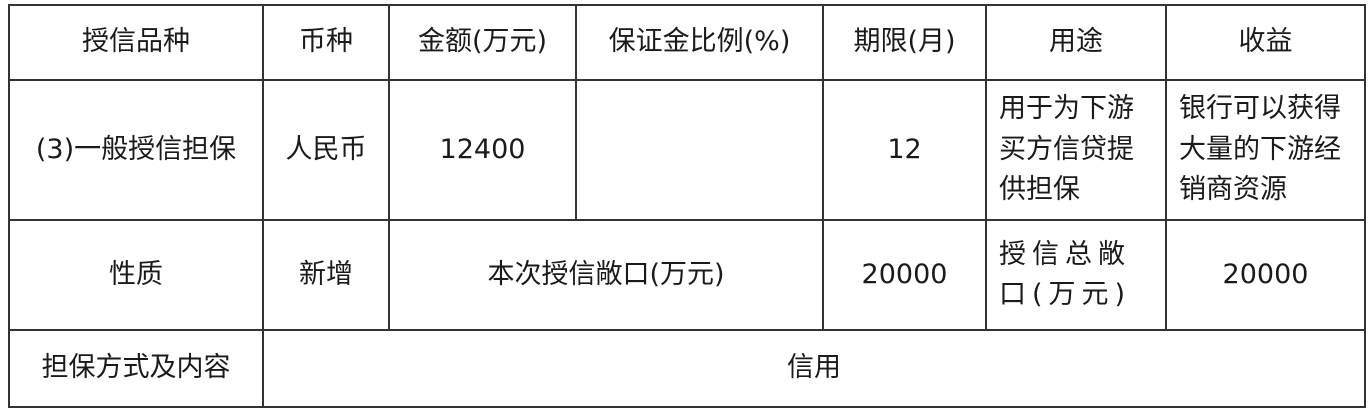 The width and height of the screenshot is (1370, 411). Describe the element at coordinates (904, 275) in the screenshot. I see `cell-exposure-value: 20000` at that location.